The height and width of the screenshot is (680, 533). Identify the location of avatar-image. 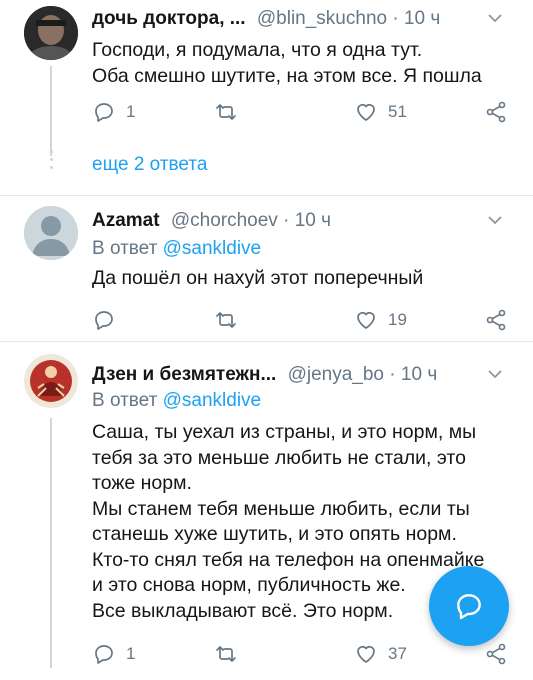
(51, 381).